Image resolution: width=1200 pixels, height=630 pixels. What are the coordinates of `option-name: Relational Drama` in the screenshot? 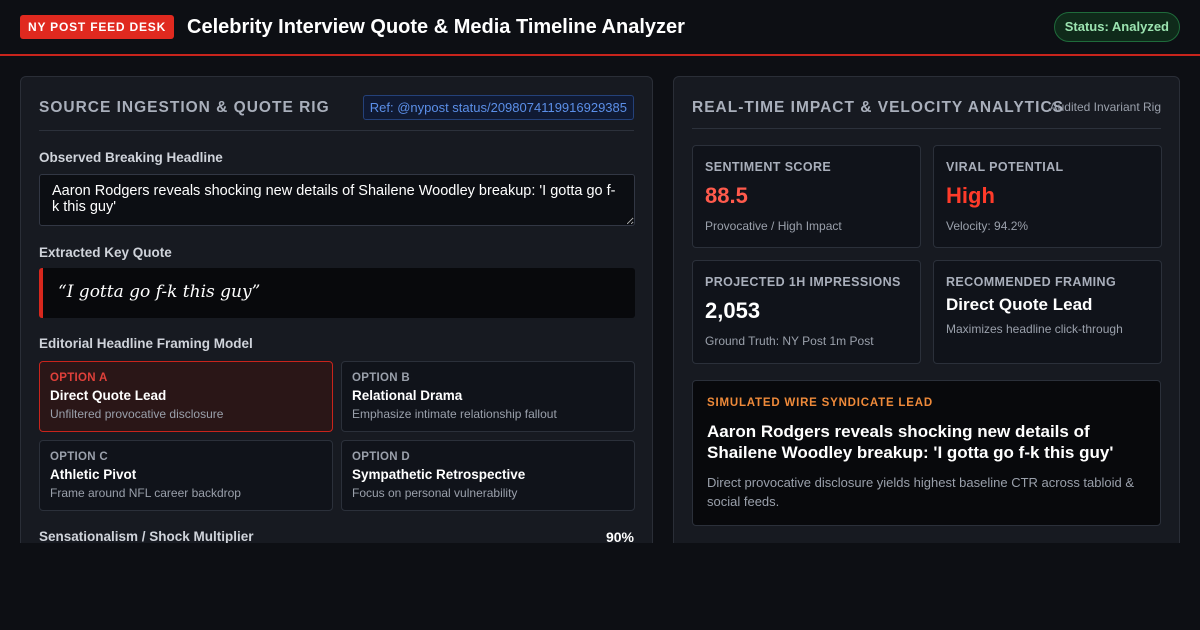 It's located at (407, 395).